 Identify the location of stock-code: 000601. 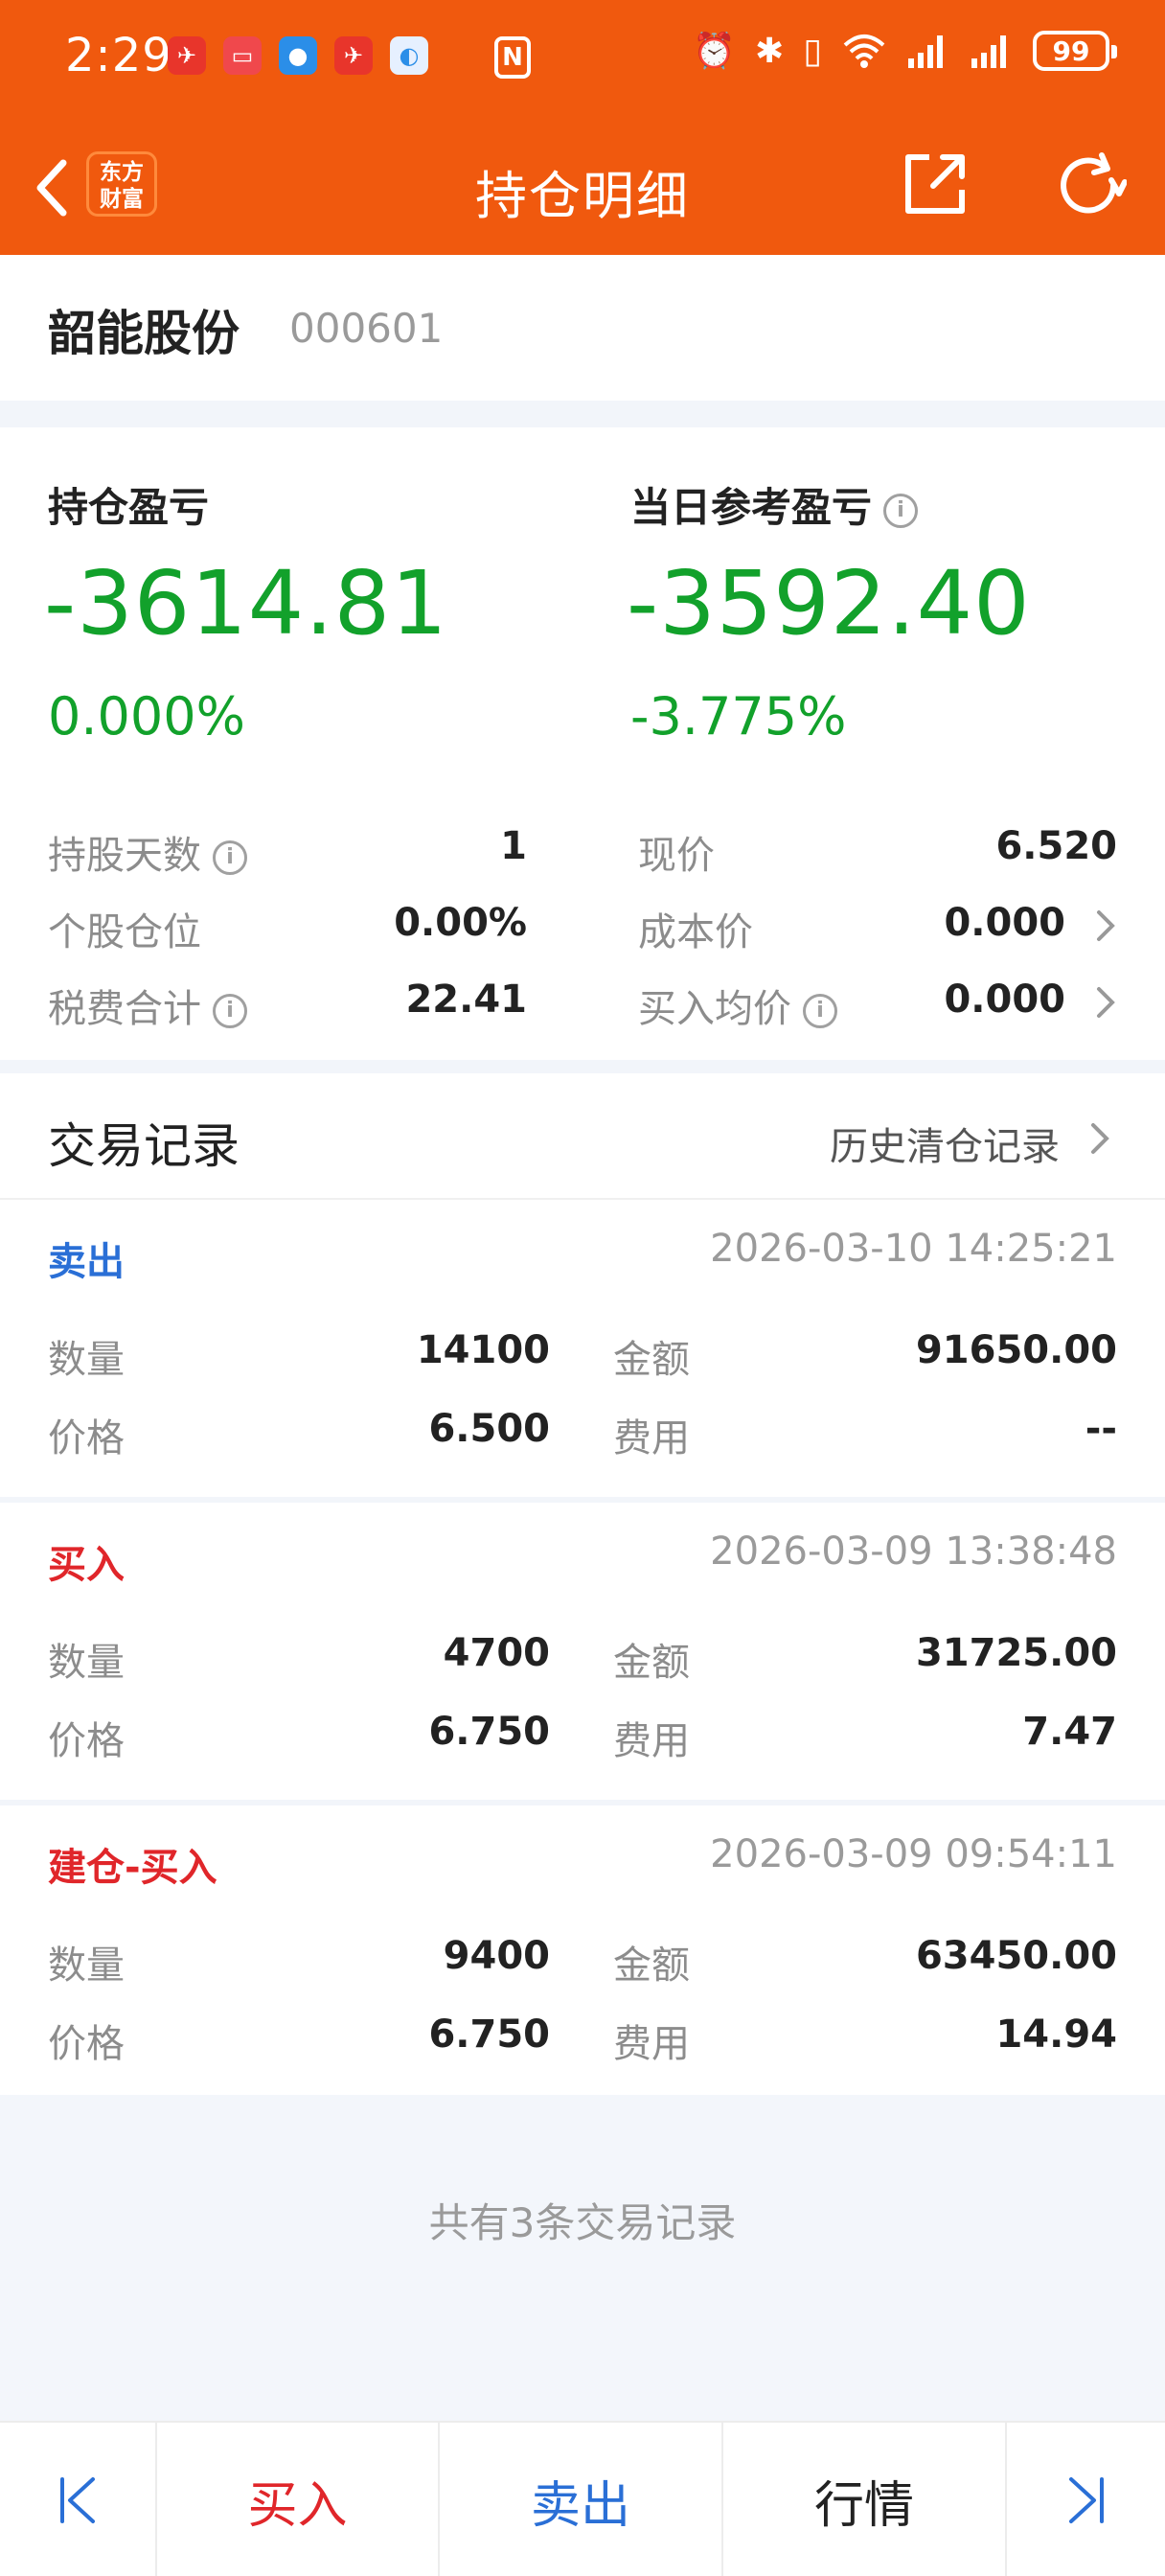
(367, 328).